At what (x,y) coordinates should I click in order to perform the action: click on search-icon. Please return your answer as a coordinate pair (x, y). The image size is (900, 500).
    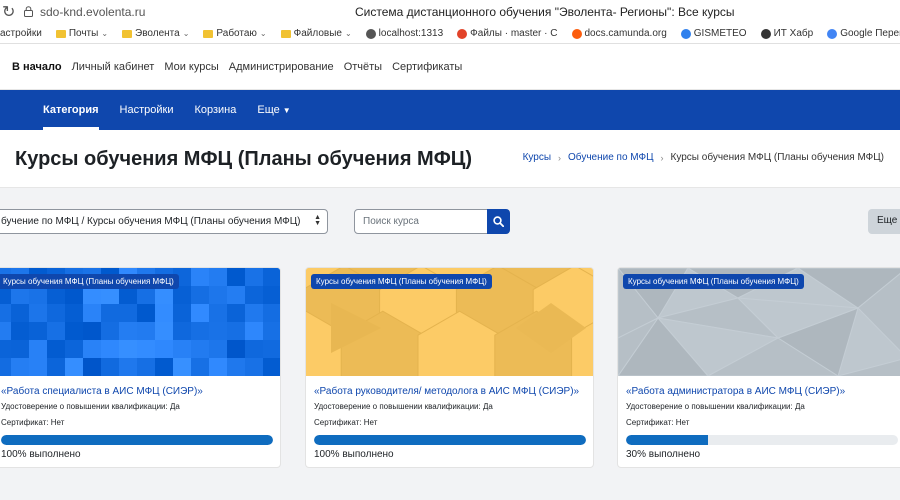
    Looking at the image, I should click on (498, 221).